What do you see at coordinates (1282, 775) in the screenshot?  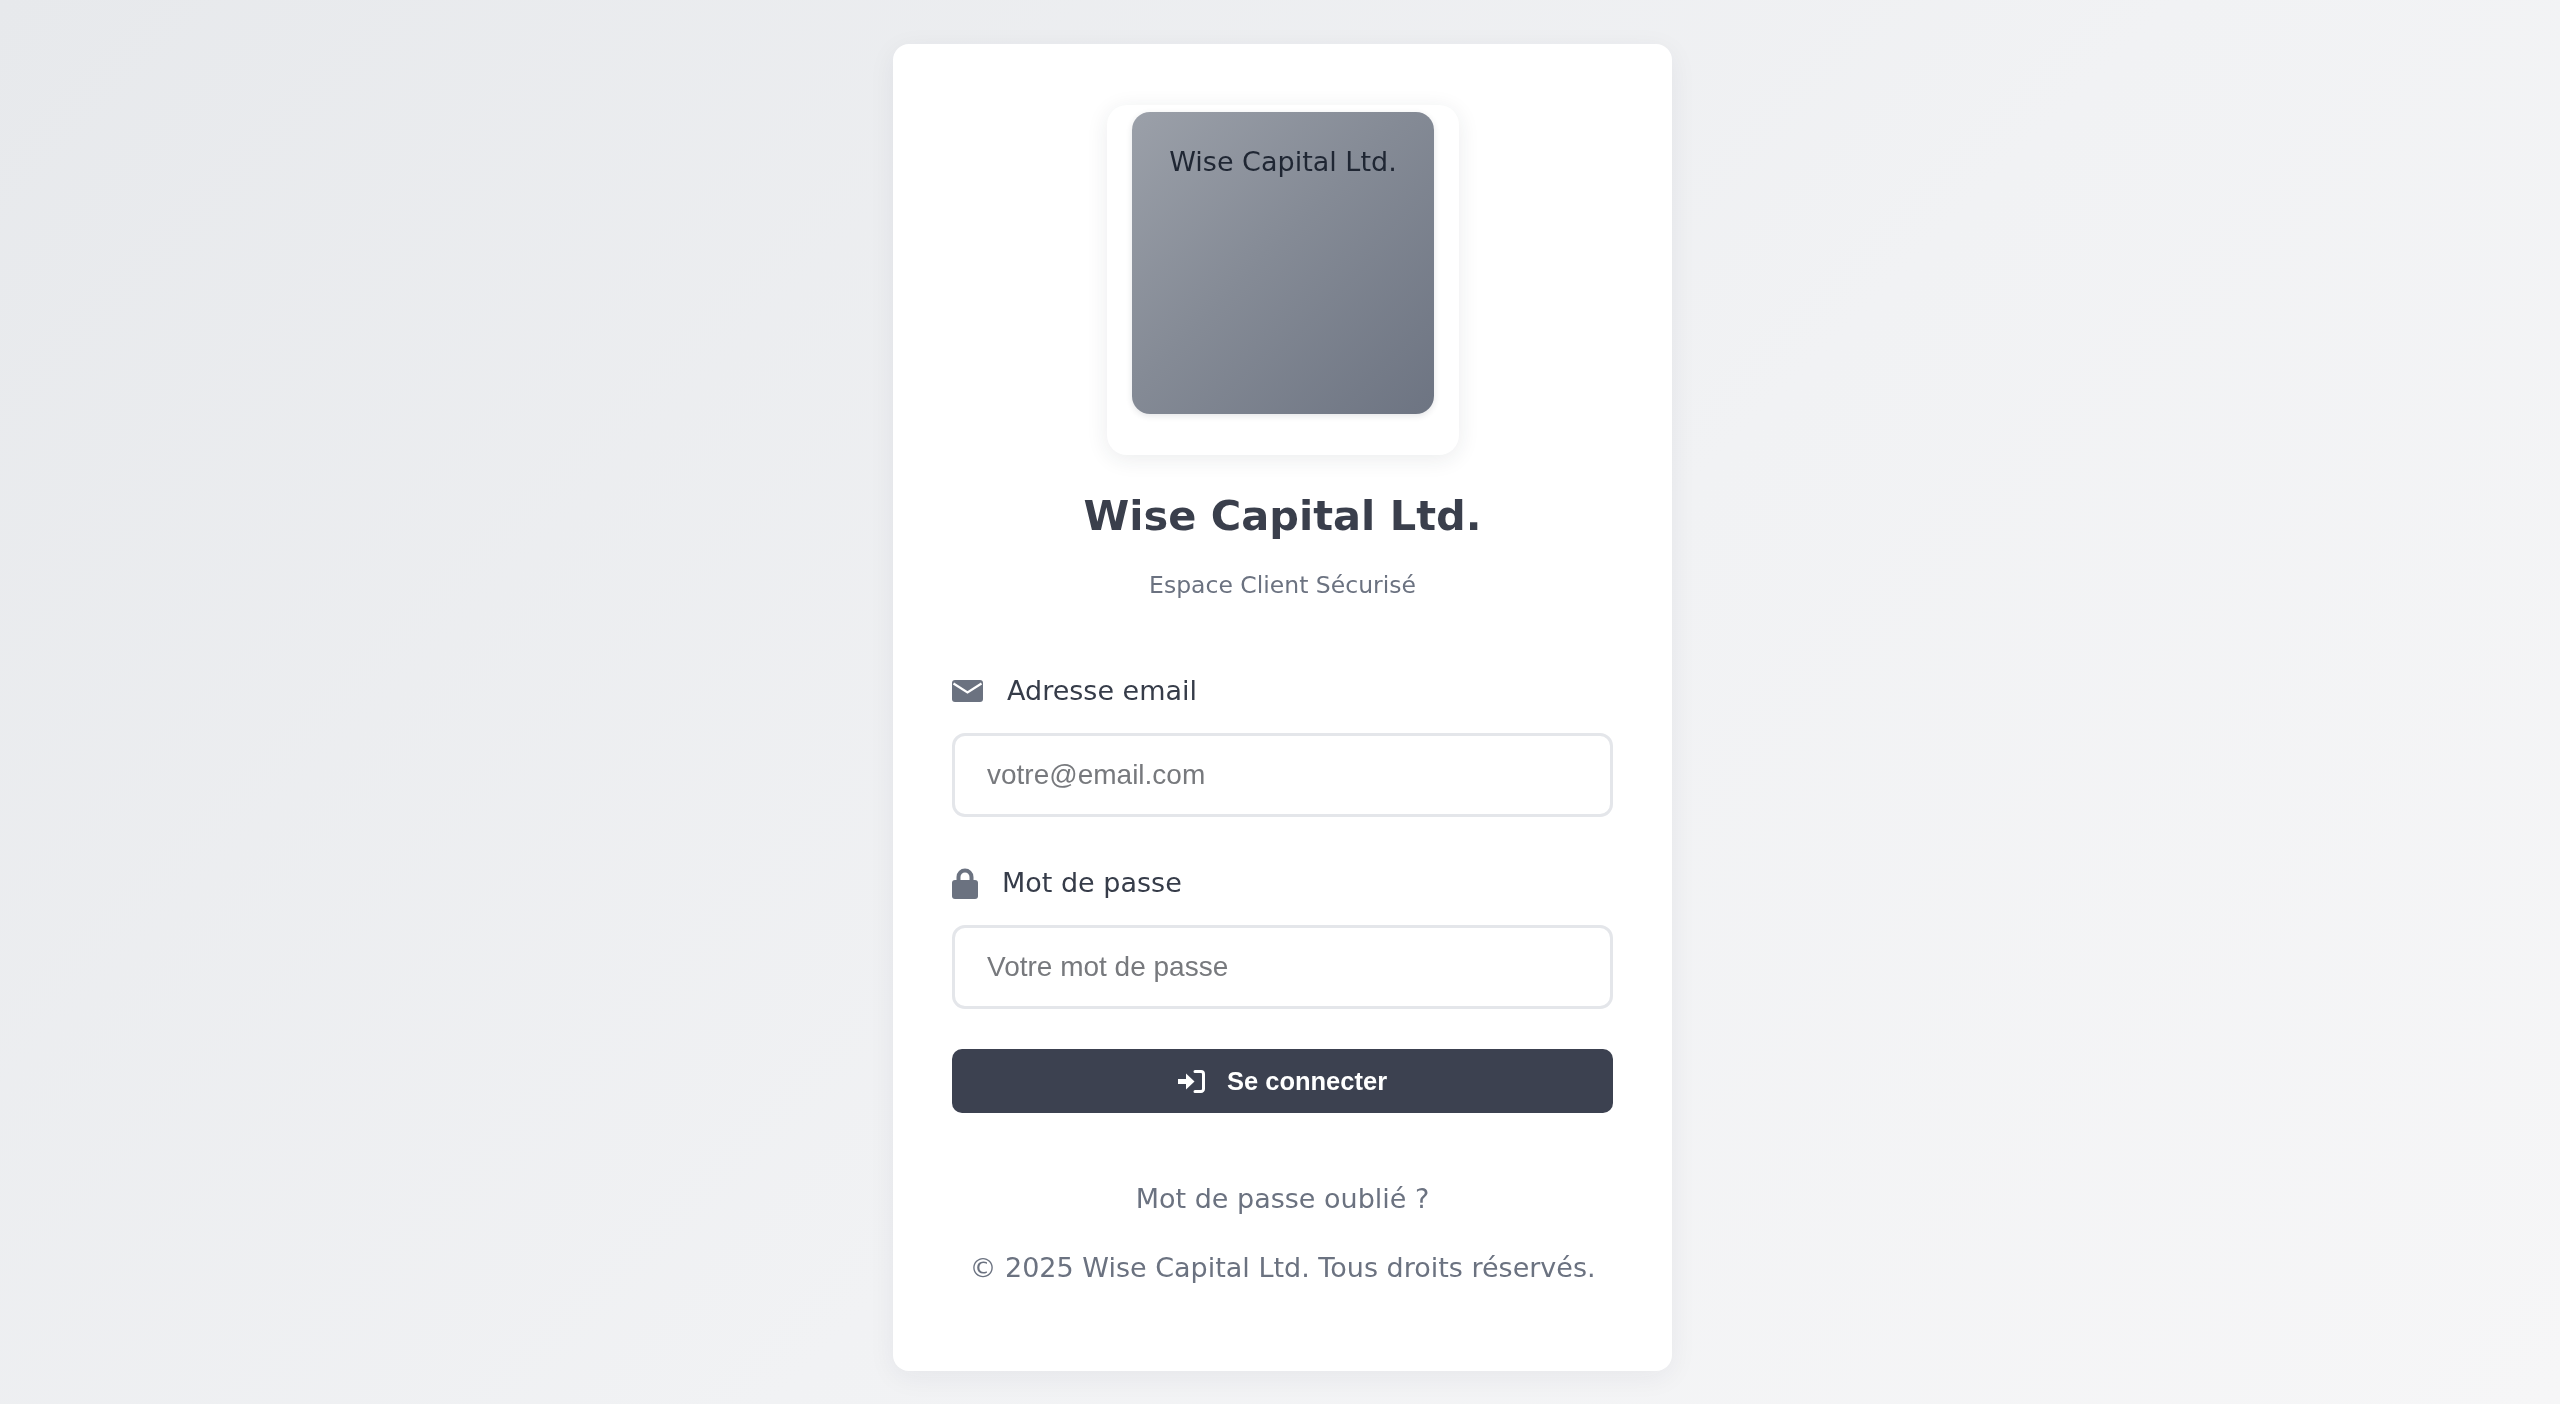 I see `email-field: votre@email.com` at bounding box center [1282, 775].